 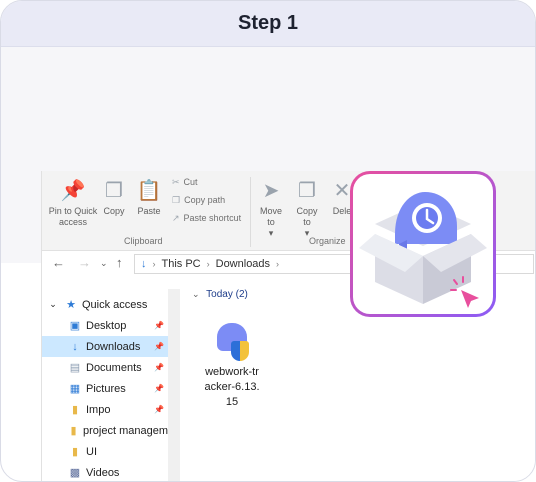 What do you see at coordinates (176, 182) in the screenshot?
I see `scissors-icon: ✂` at bounding box center [176, 182].